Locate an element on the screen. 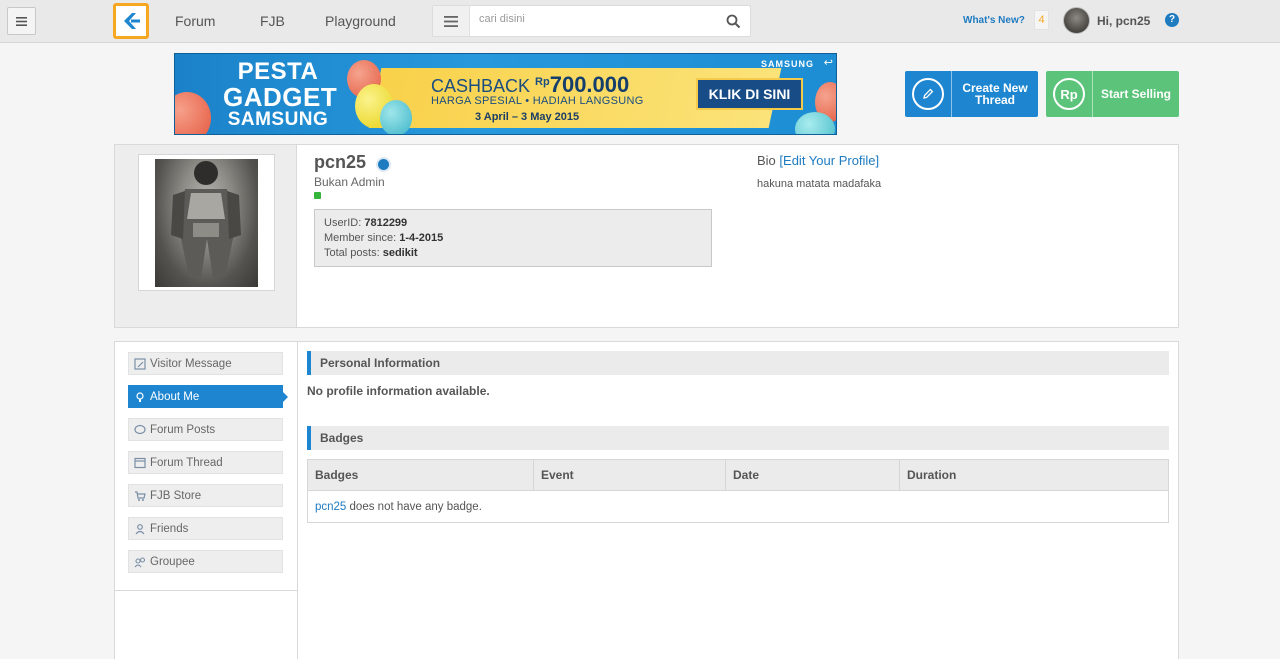  banner-brand-text: SAMSUNG is located at coordinates (788, 64).